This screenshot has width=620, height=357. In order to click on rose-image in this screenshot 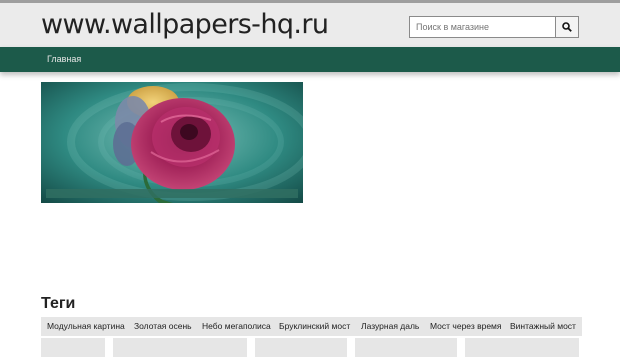, I will do `click(172, 142)`.